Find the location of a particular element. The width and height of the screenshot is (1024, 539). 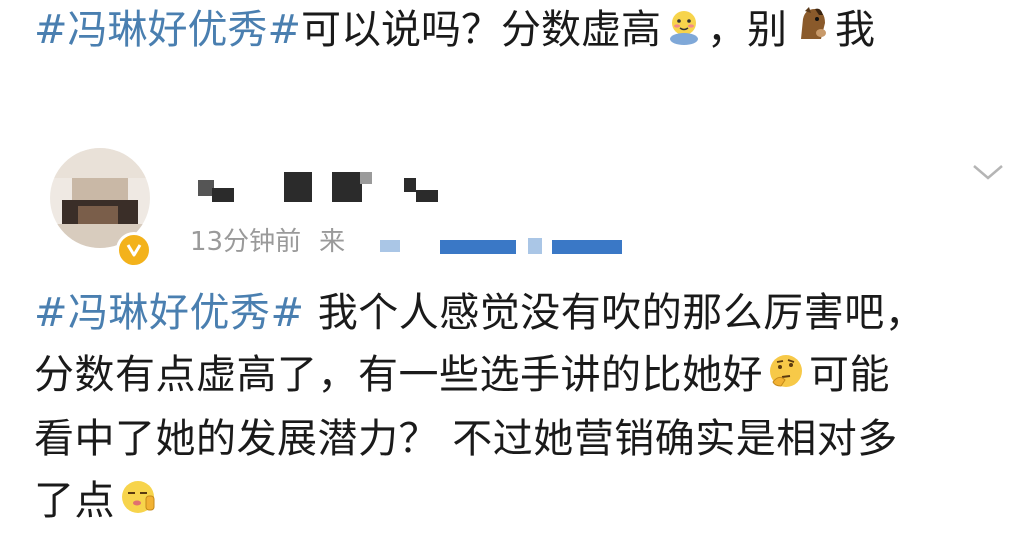

blushing-face-emoji-icon is located at coordinates (684, 32).